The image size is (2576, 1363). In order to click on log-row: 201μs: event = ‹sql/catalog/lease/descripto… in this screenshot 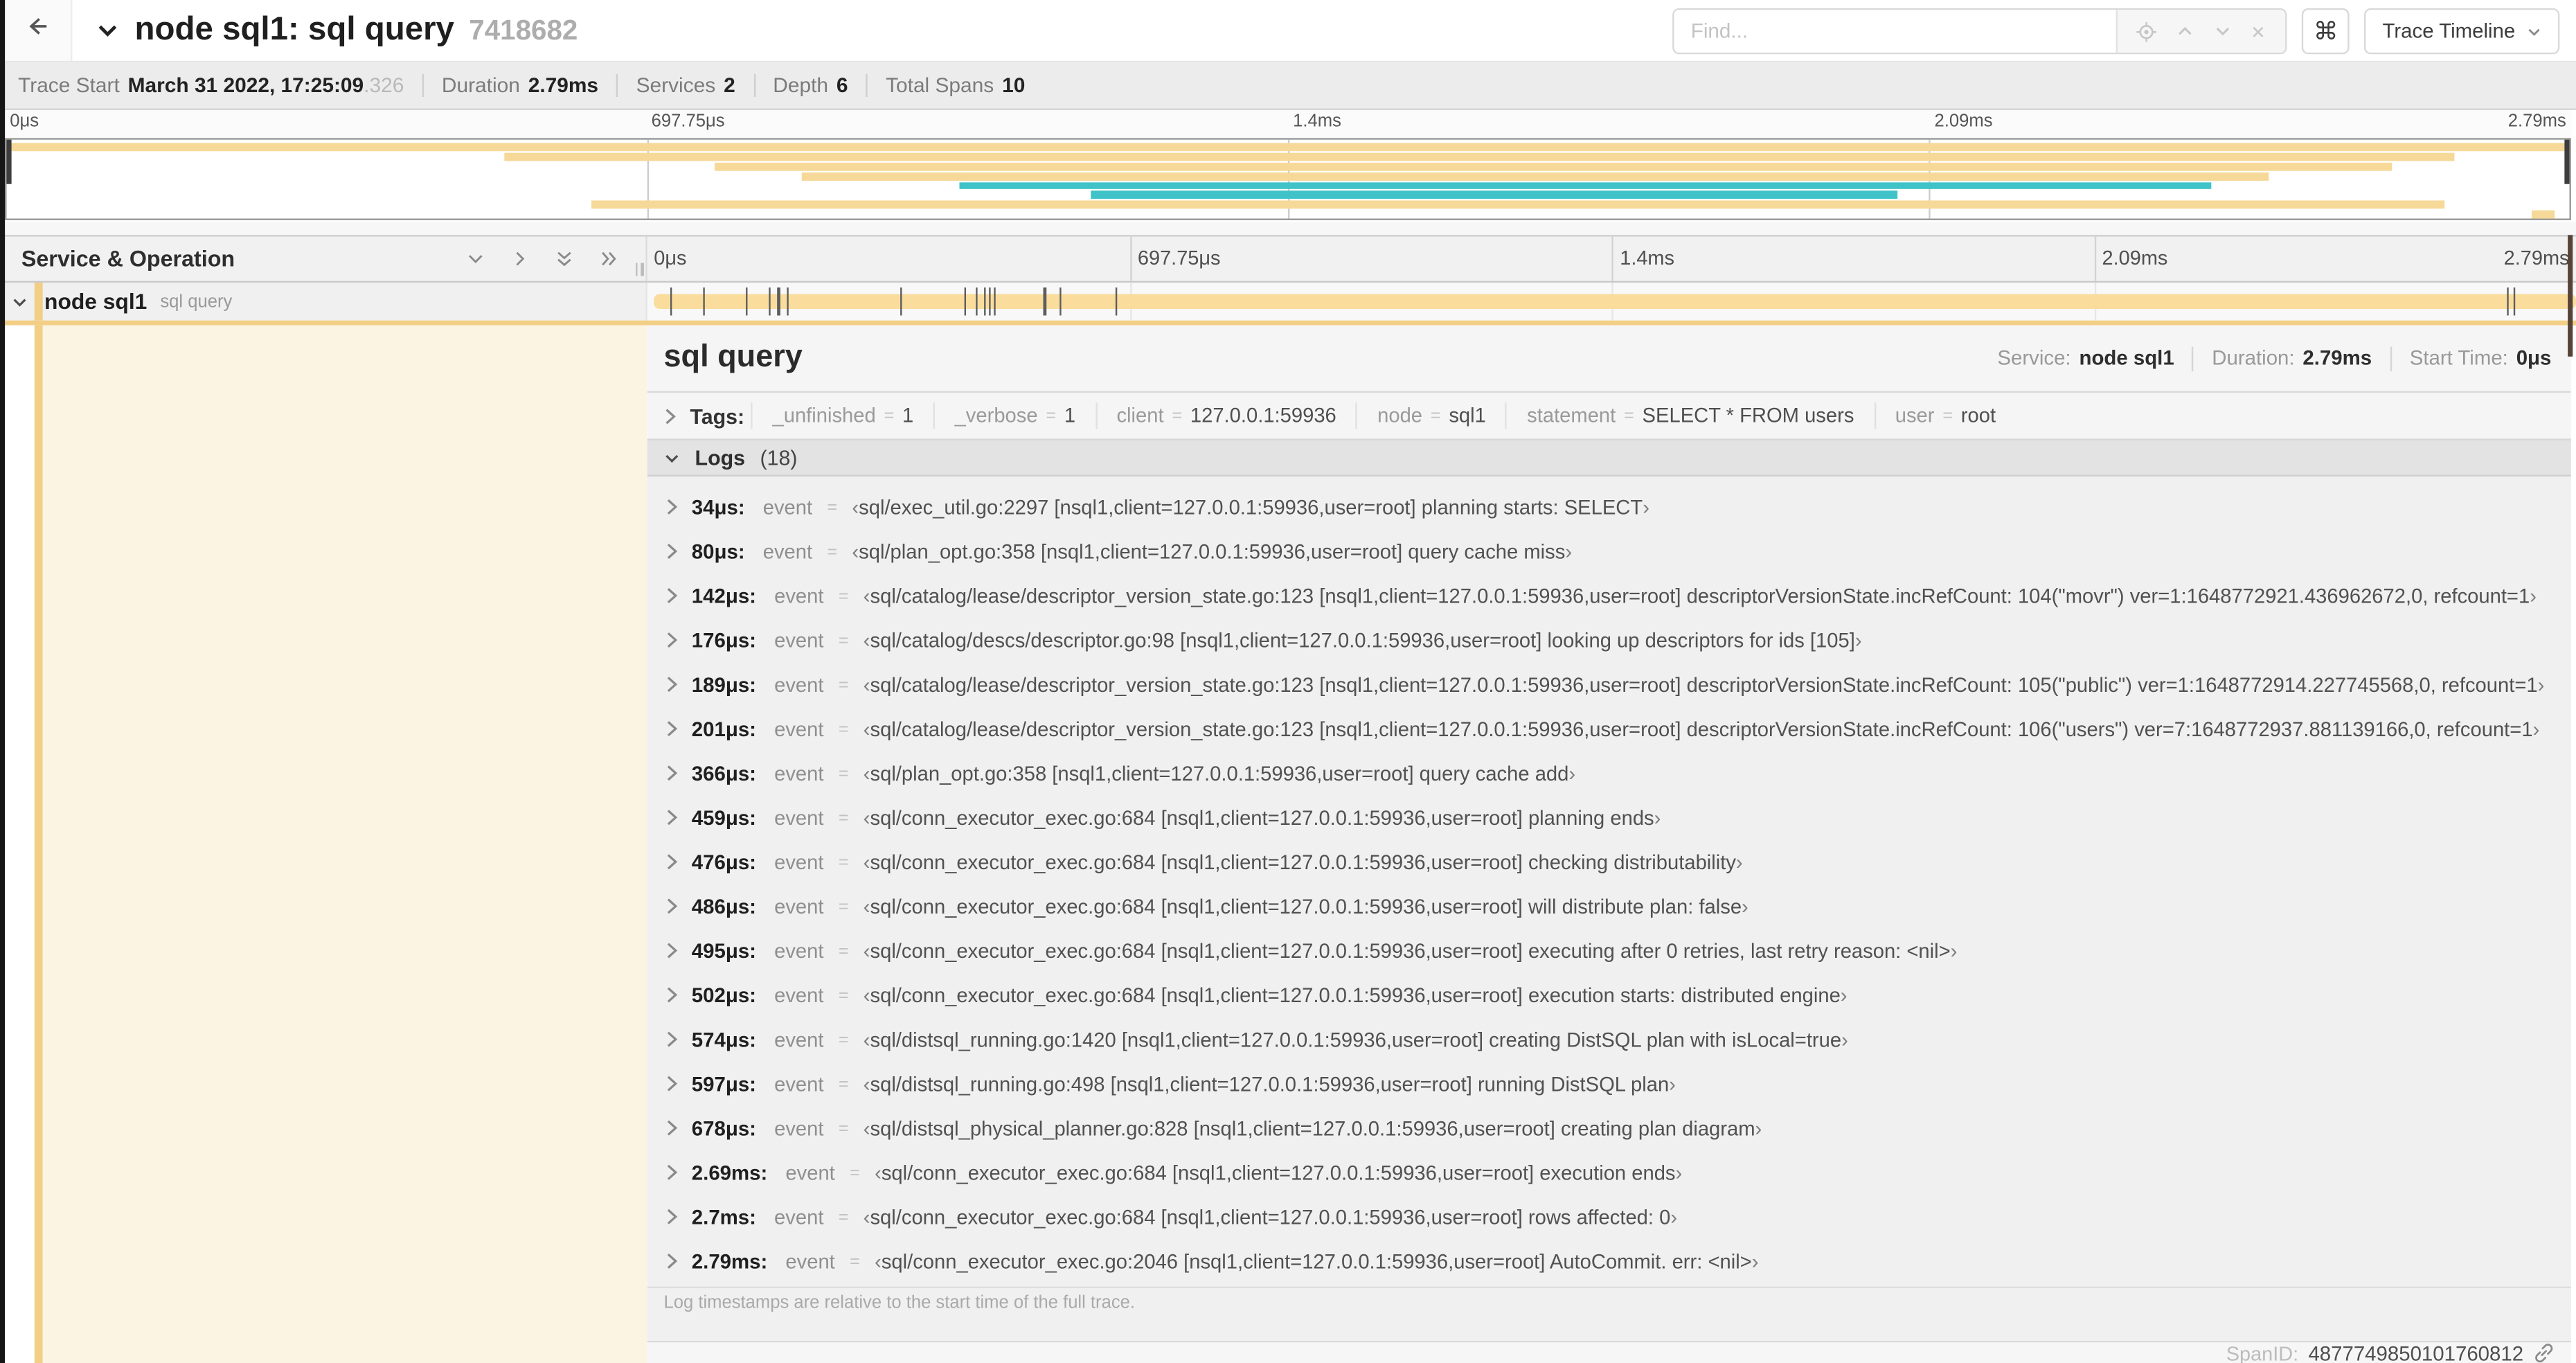, I will do `click(1609, 728)`.